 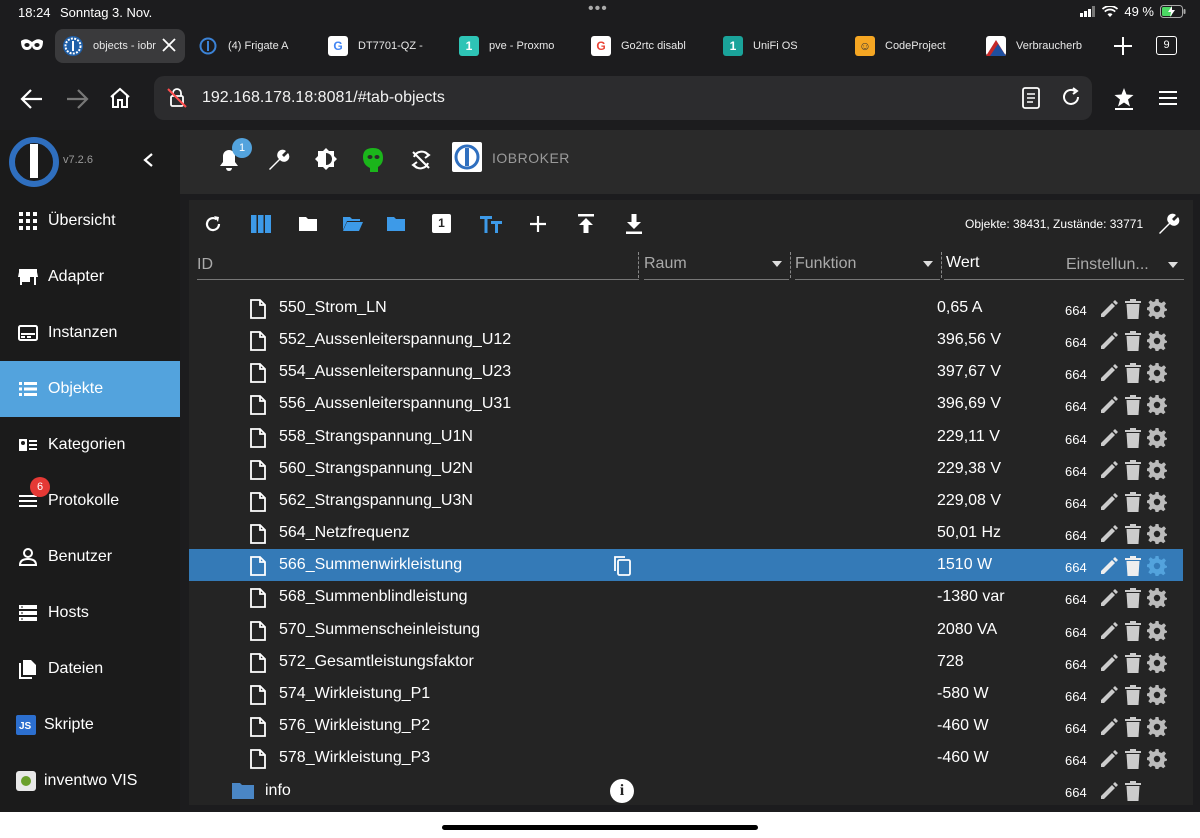 I want to click on insecure-lock-icon, so click(x=177, y=98).